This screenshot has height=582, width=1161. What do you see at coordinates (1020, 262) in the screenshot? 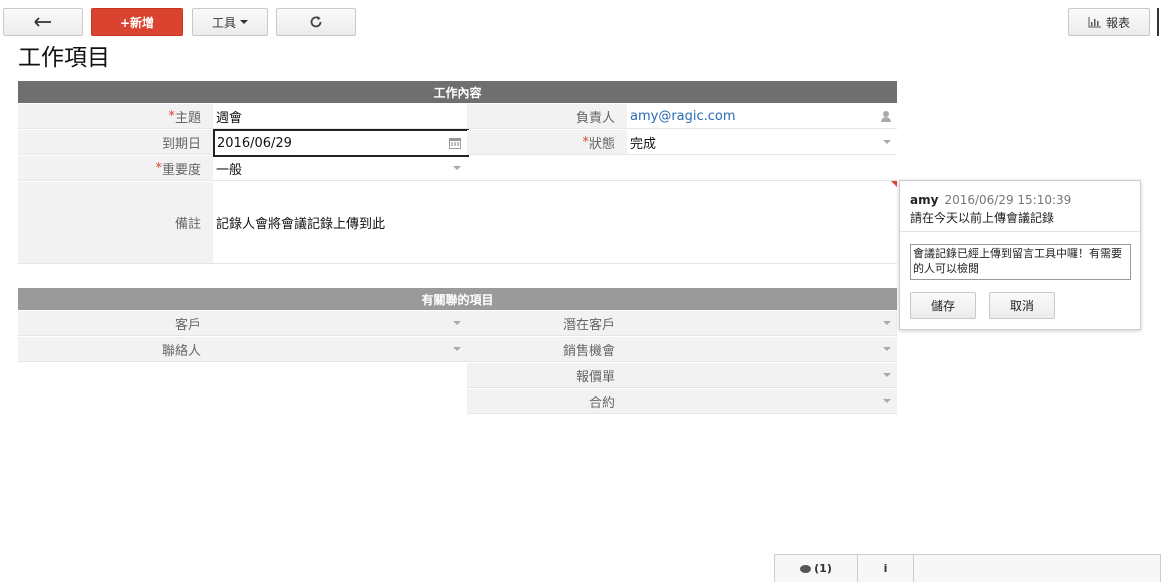
I see `comment-reply-input` at bounding box center [1020, 262].